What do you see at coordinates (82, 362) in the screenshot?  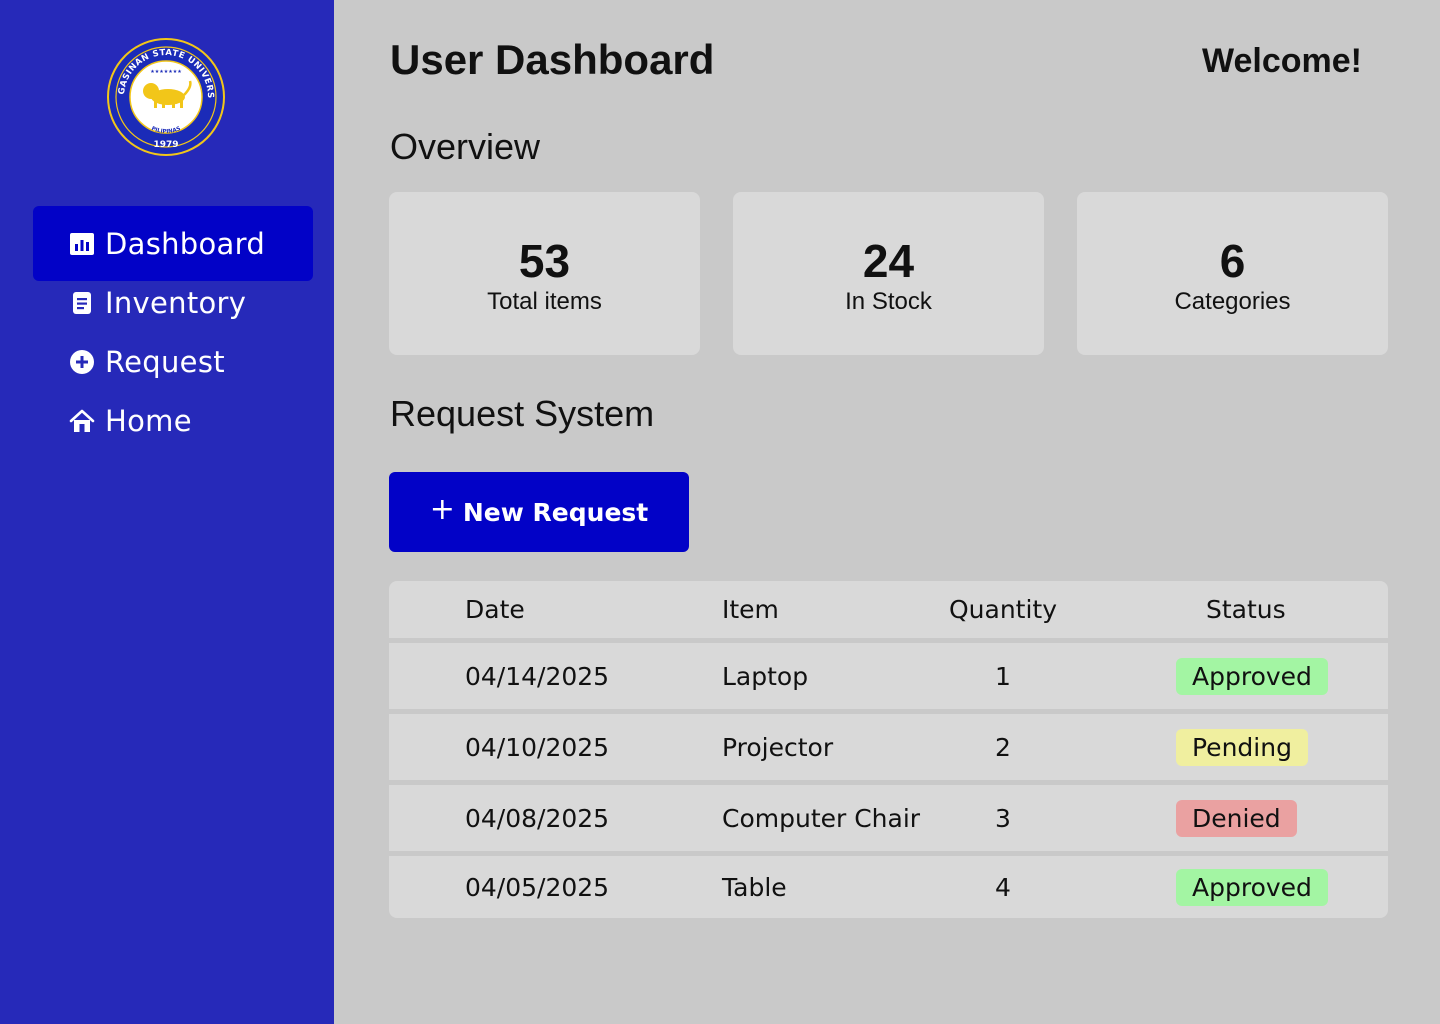 I see `plus-circle-icon` at bounding box center [82, 362].